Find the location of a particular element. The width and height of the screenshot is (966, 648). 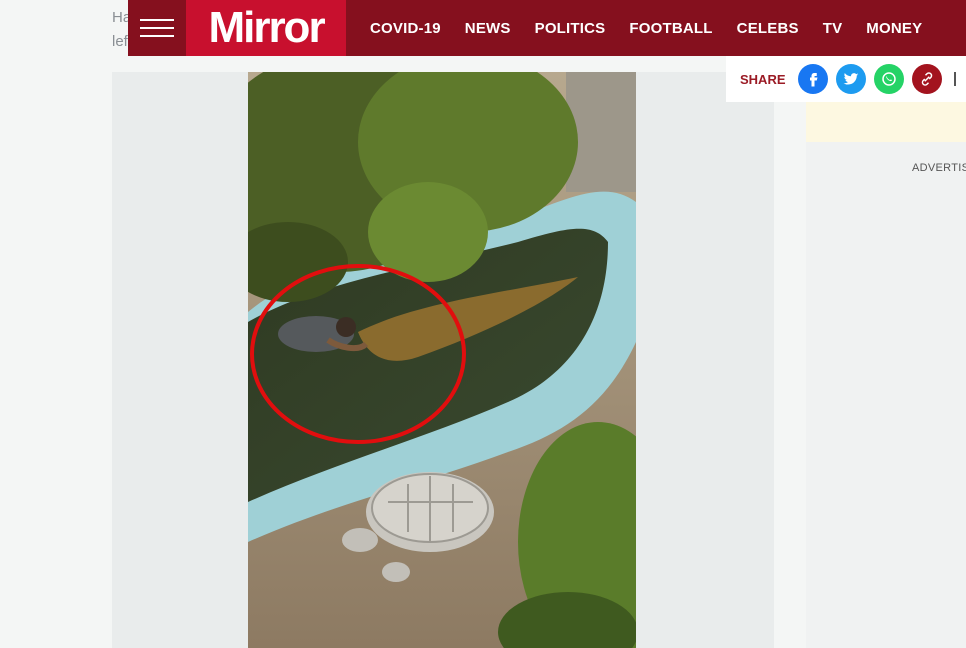

share-label: SHARE is located at coordinates (763, 79).